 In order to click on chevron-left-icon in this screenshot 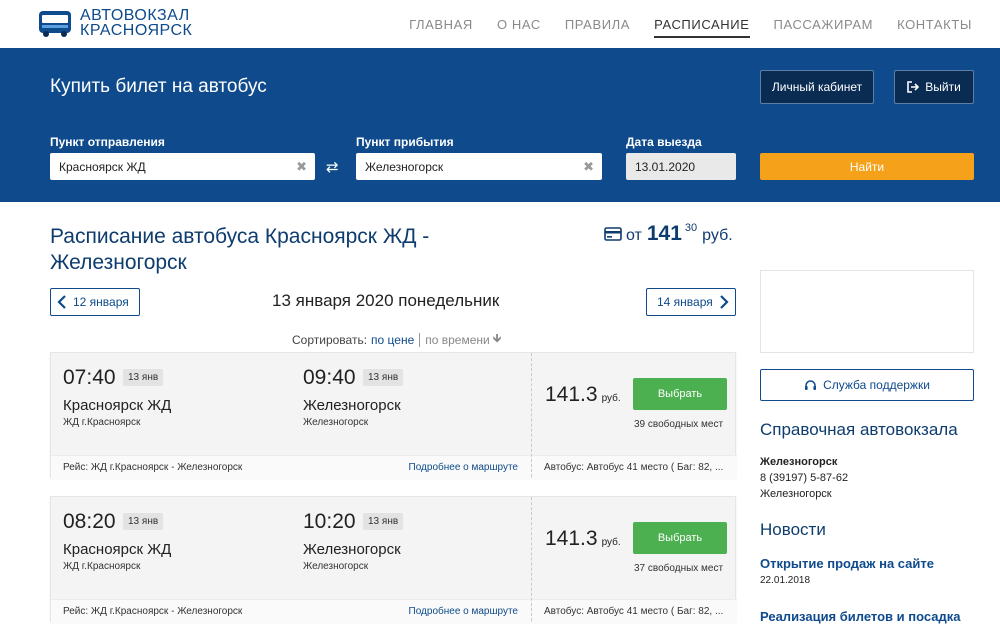, I will do `click(61, 302)`.